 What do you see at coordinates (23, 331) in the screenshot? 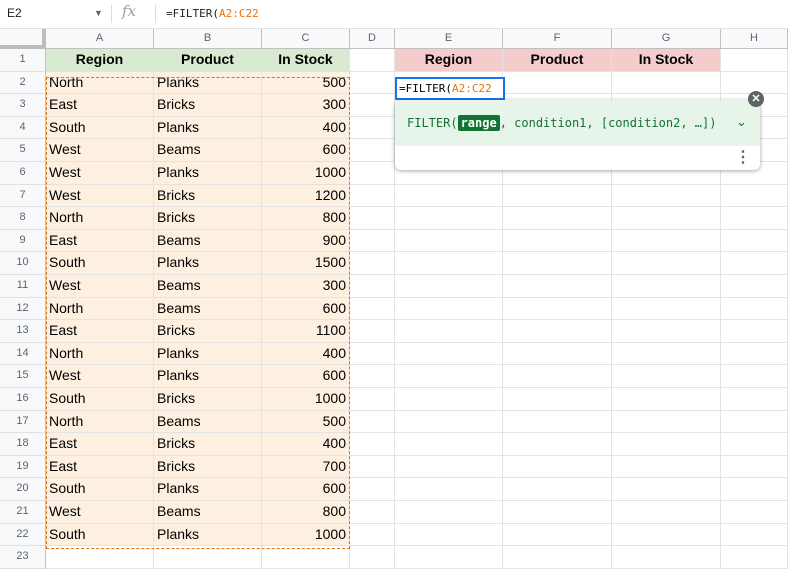
I see `row-header-13: 13` at bounding box center [23, 331].